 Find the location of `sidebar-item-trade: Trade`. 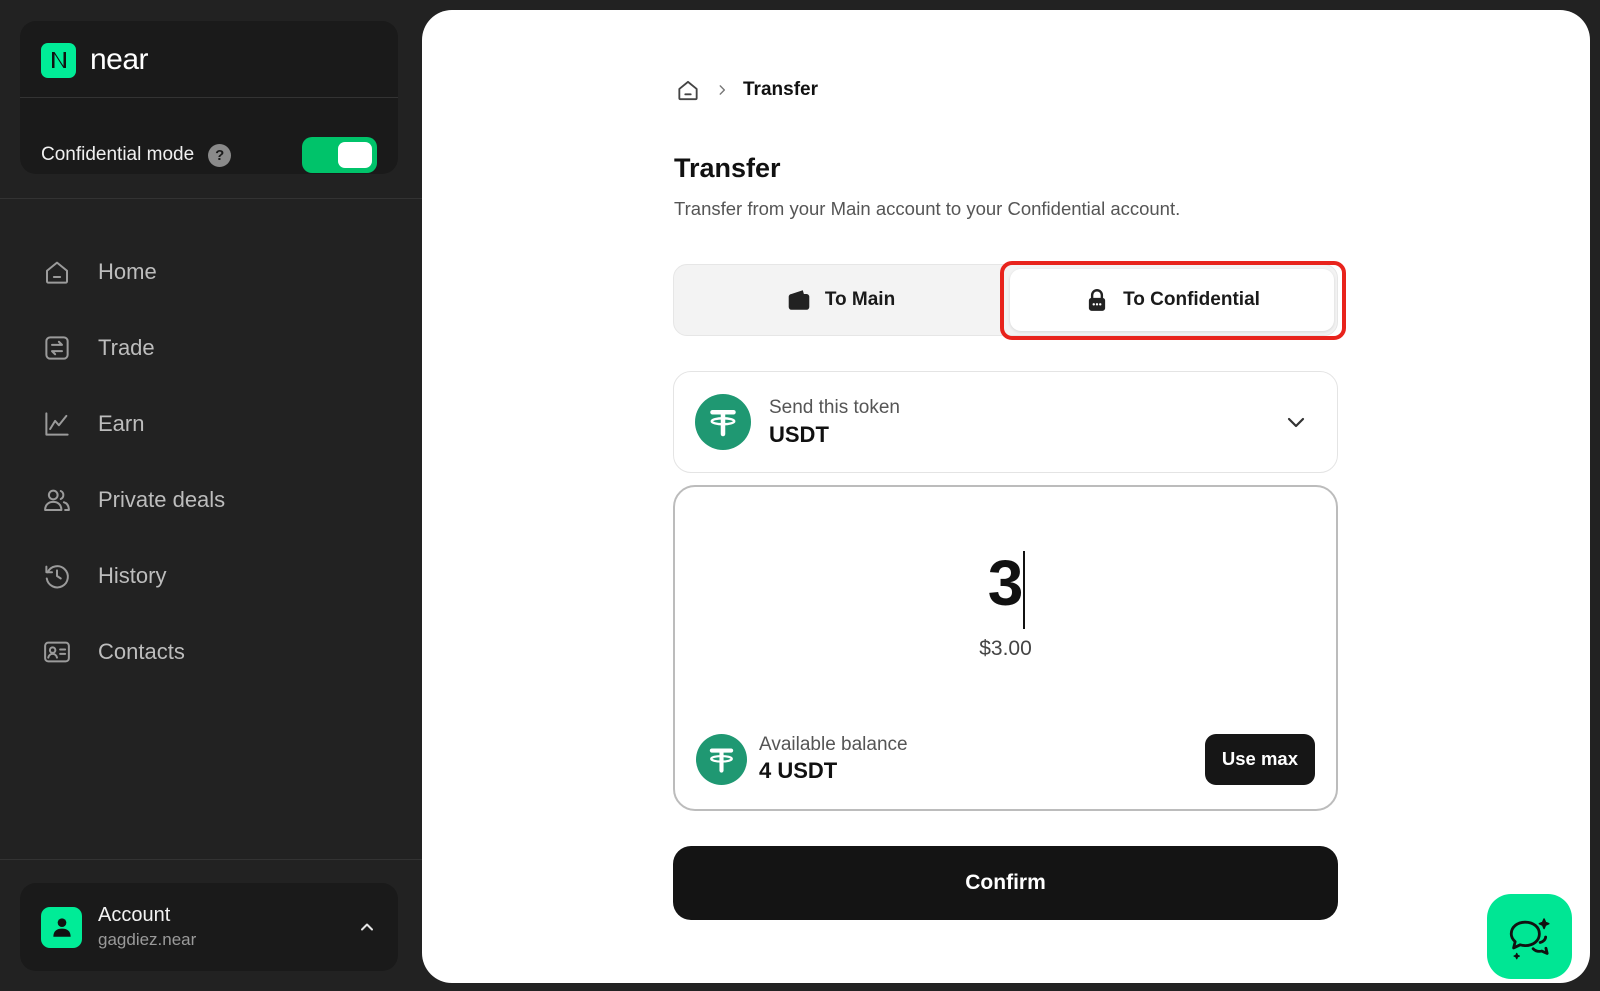

sidebar-item-trade: Trade is located at coordinates (210, 348).